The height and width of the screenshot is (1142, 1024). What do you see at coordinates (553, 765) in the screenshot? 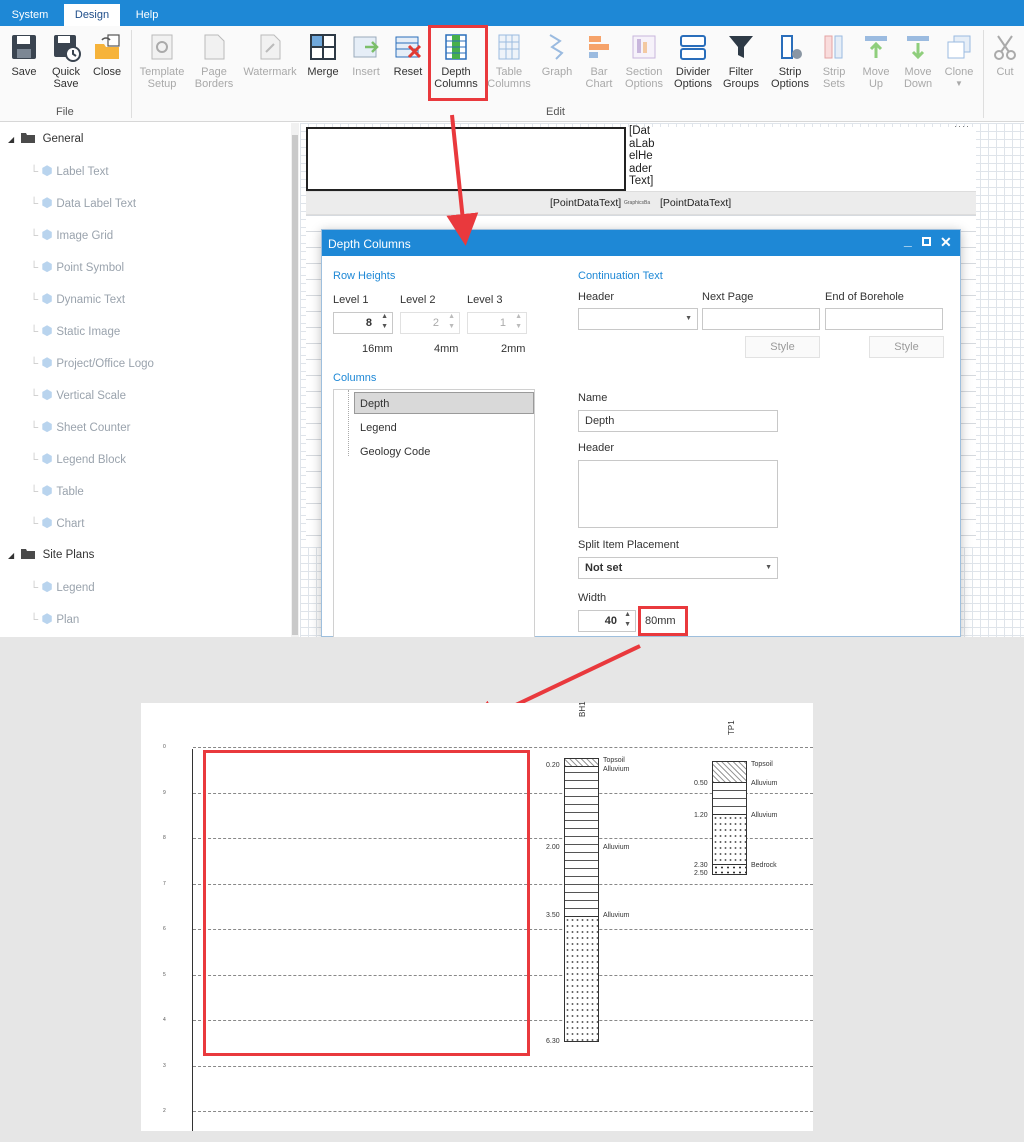
I see `bh1-depth: 0.20` at bounding box center [553, 765].